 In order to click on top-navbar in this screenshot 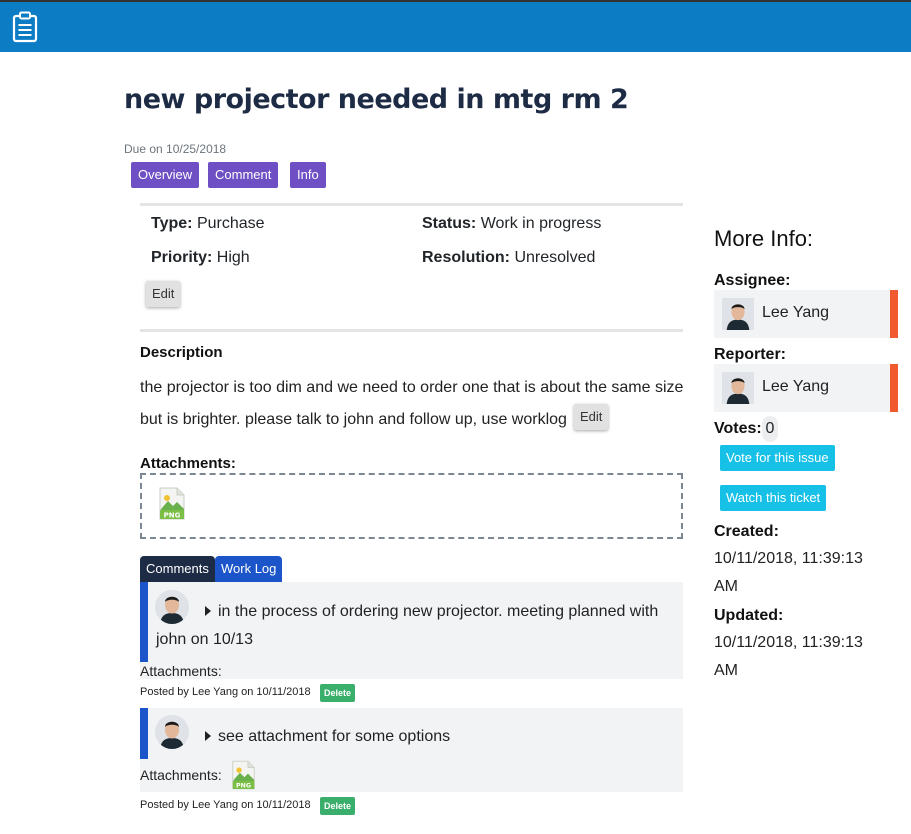, I will do `click(455, 26)`.